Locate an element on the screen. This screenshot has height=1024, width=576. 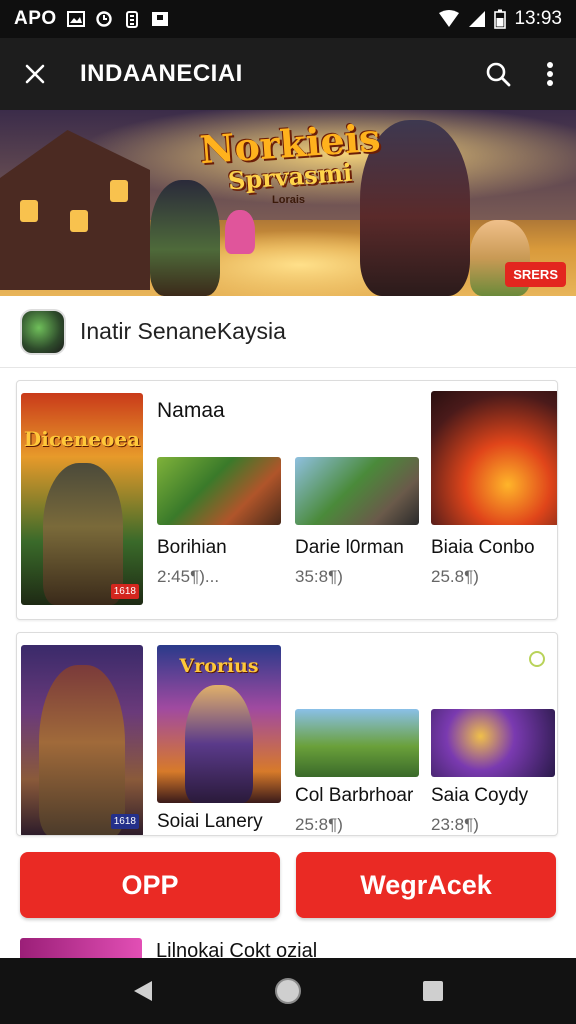
game-meta: 35:8¶) is located at coordinates (319, 576).